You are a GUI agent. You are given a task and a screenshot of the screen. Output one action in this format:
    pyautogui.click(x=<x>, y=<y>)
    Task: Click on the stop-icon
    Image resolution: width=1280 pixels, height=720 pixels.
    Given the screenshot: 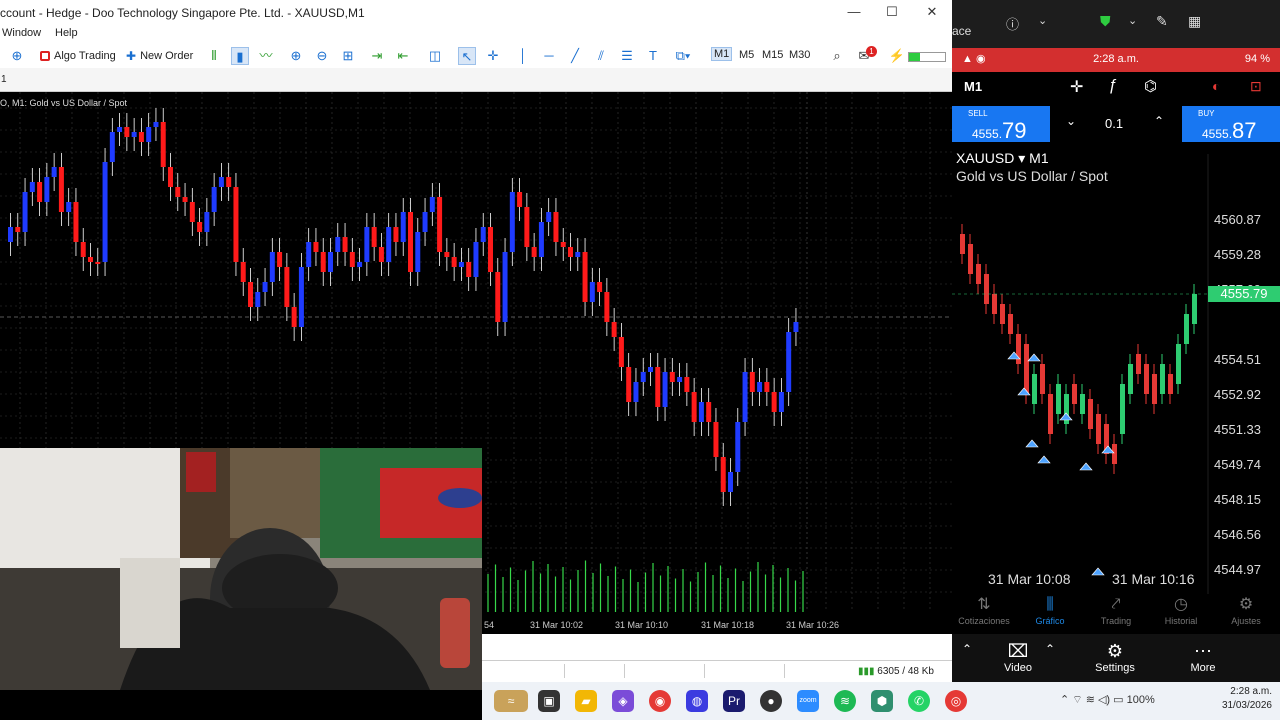 What is the action you would take?
    pyautogui.click(x=45, y=56)
    